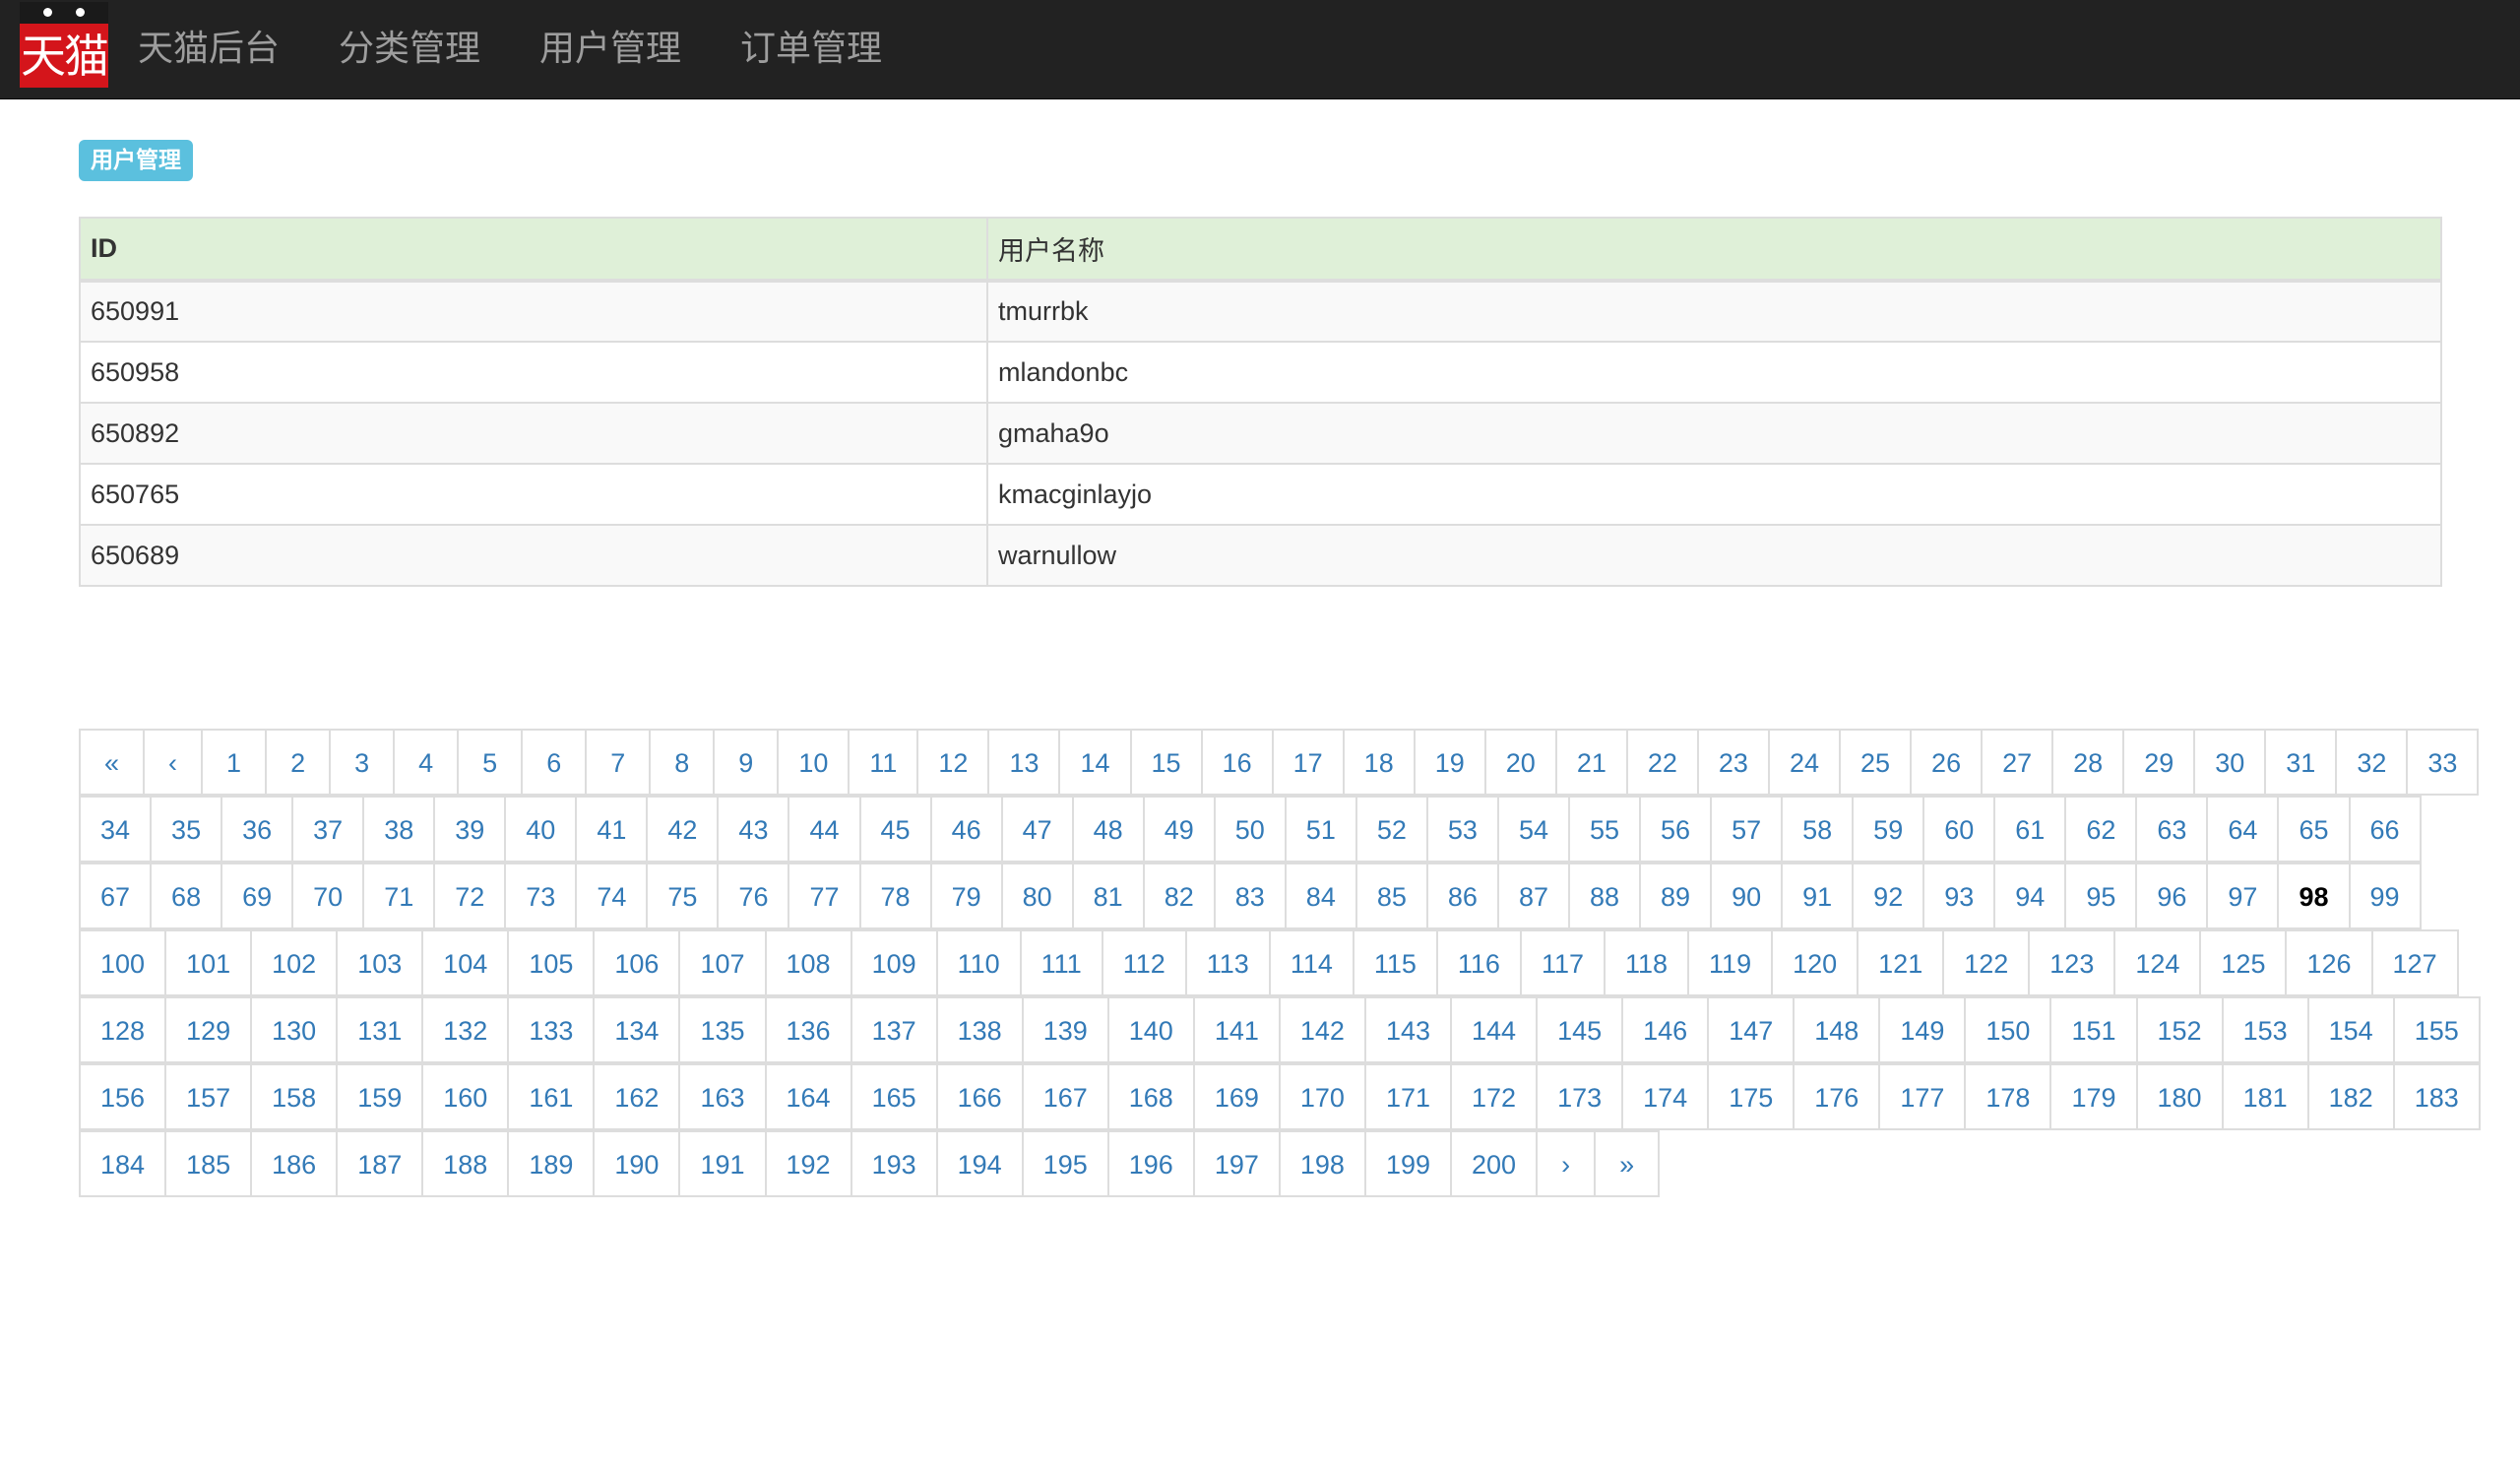  Describe the element at coordinates (2314, 895) in the screenshot. I see `page-98-button: 98` at that location.